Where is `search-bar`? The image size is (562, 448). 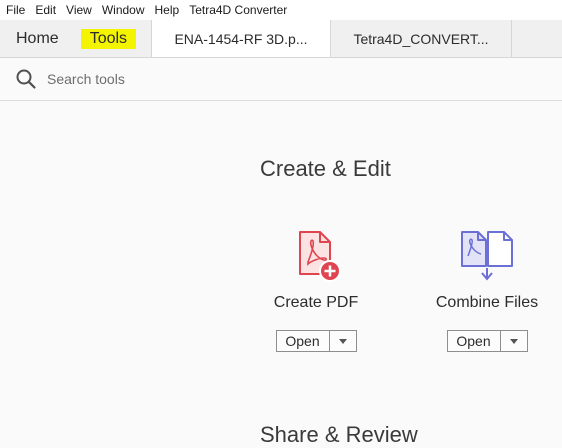 search-bar is located at coordinates (281, 79).